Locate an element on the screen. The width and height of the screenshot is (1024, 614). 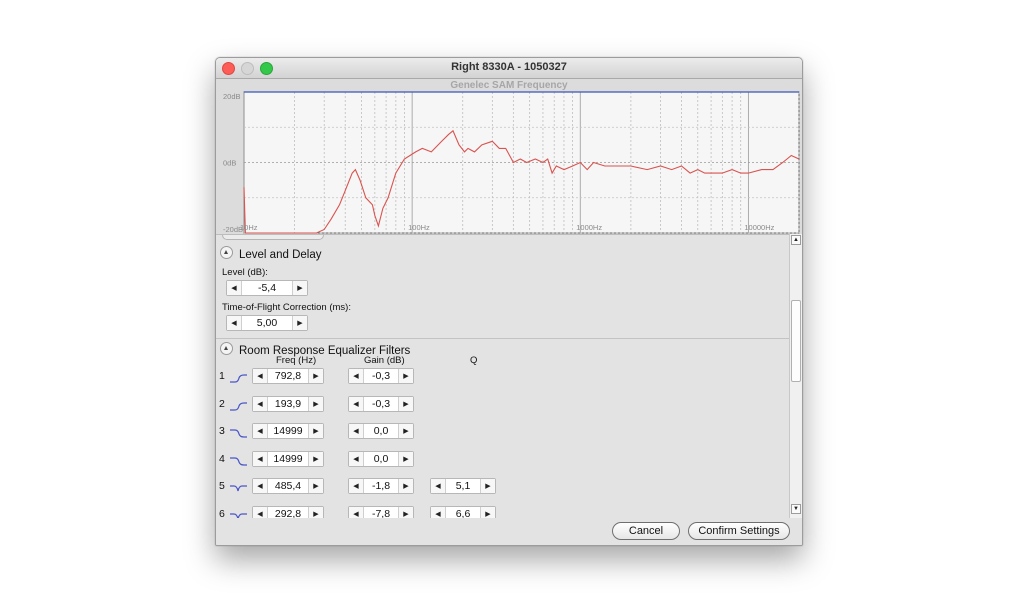
x-tick-label: 10Hz is located at coordinates (249, 227).